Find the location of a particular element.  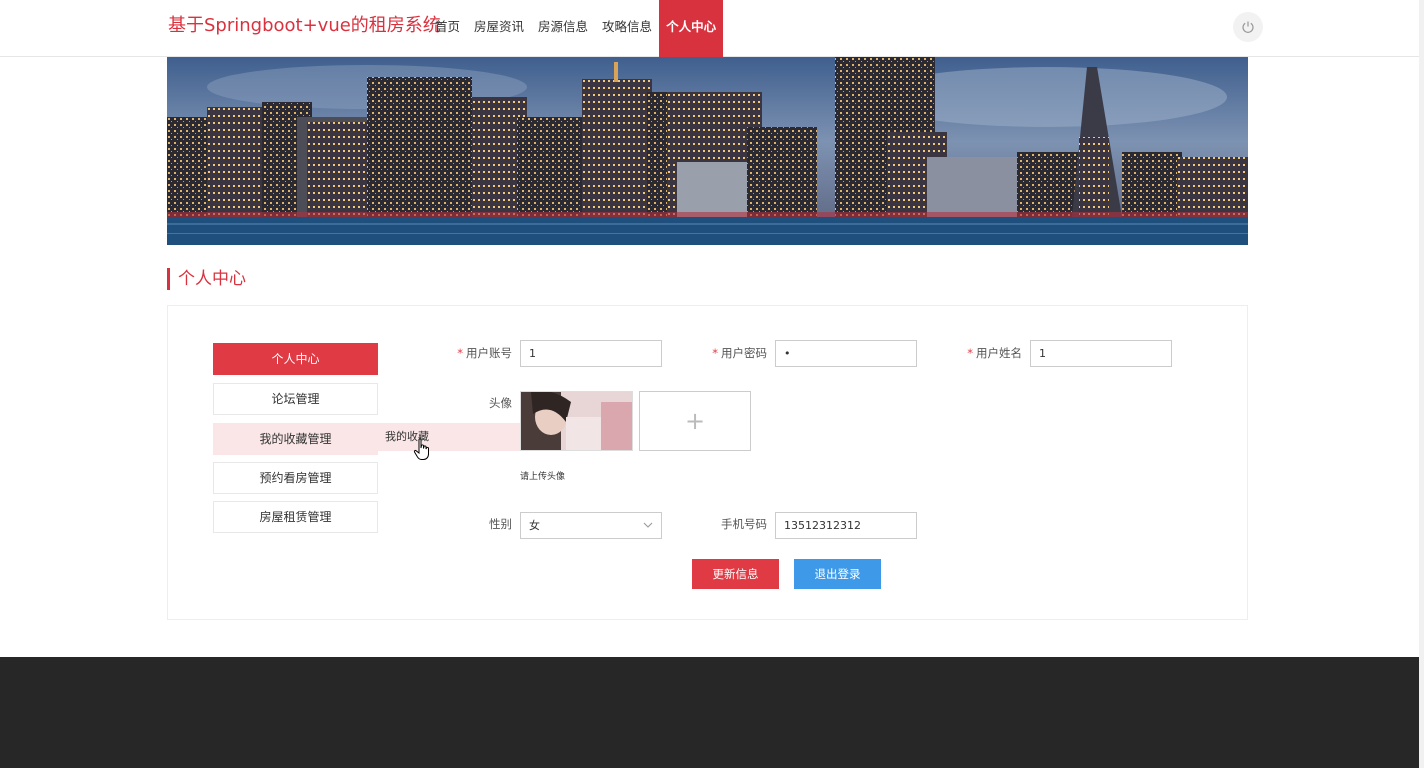

site-title: 基于Springboot+vue的租房系统 is located at coordinates (304, 26).